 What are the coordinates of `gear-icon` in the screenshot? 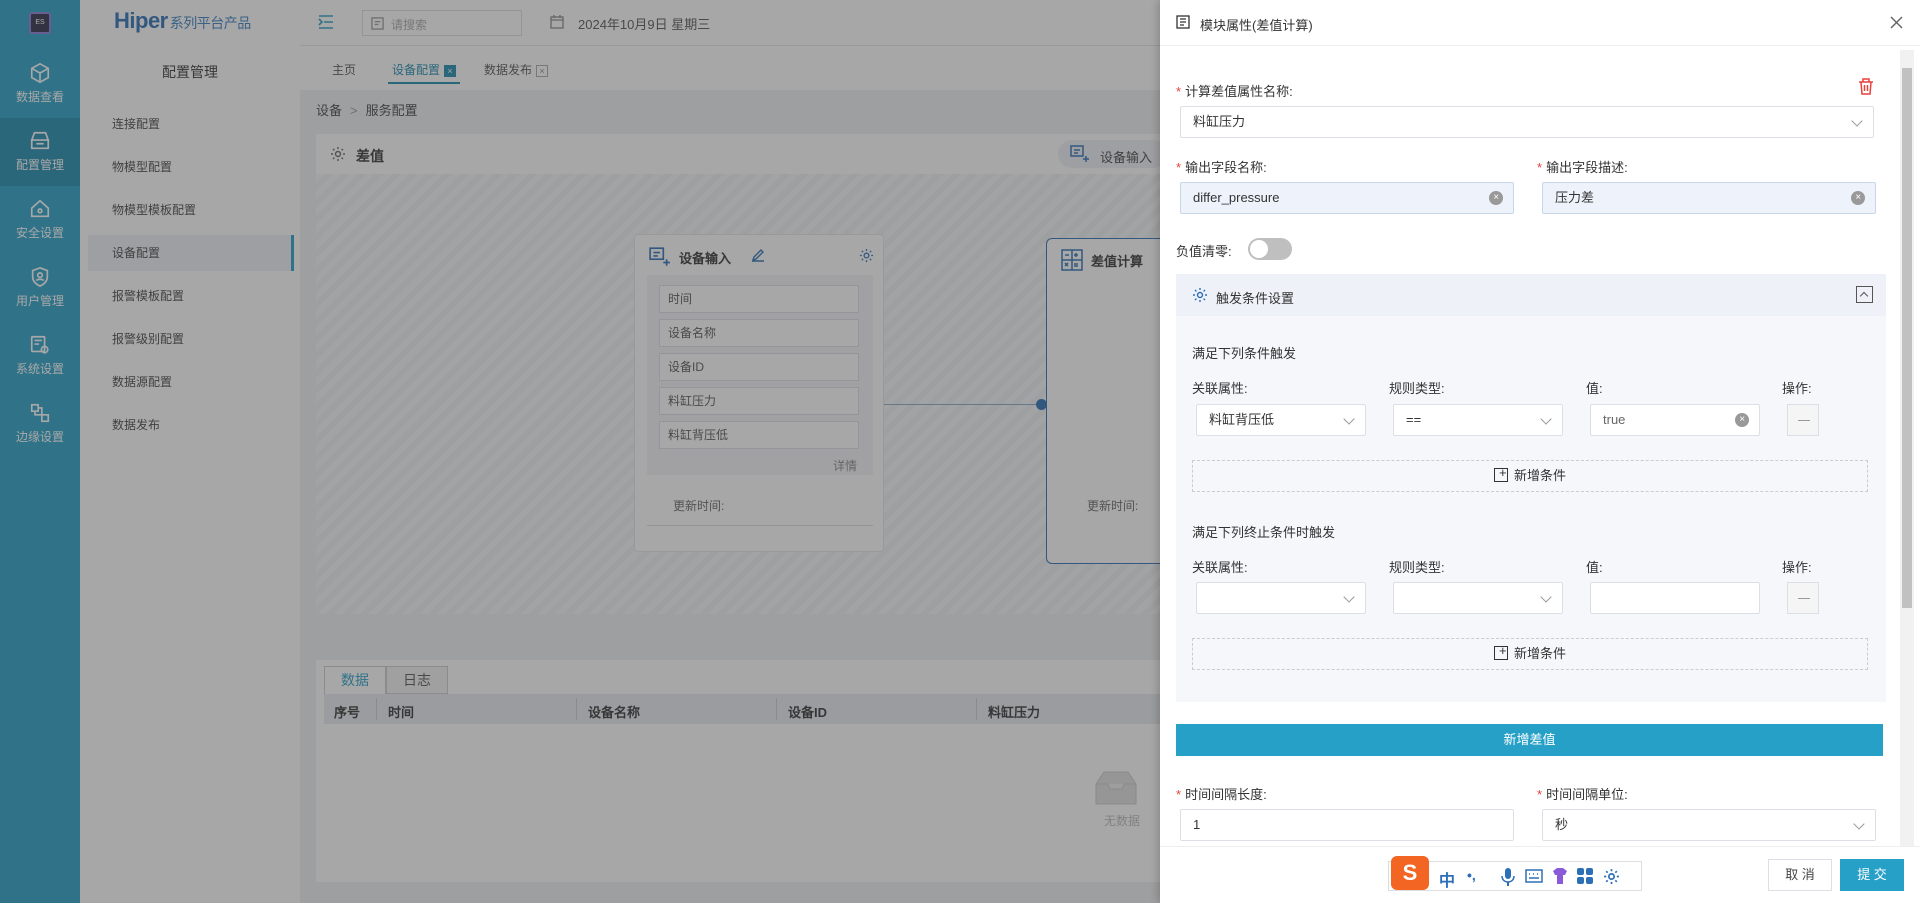 It's located at (1200, 295).